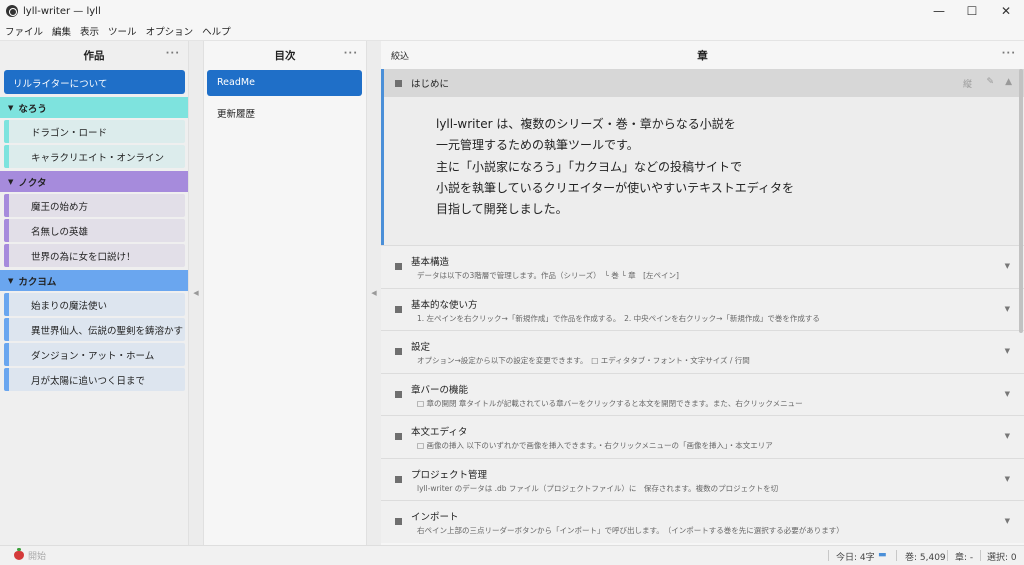 Image resolution: width=1024 pixels, height=565 pixels. Describe the element at coordinates (37, 282) in the screenshot. I see `work-group-name: カクヨム` at that location.